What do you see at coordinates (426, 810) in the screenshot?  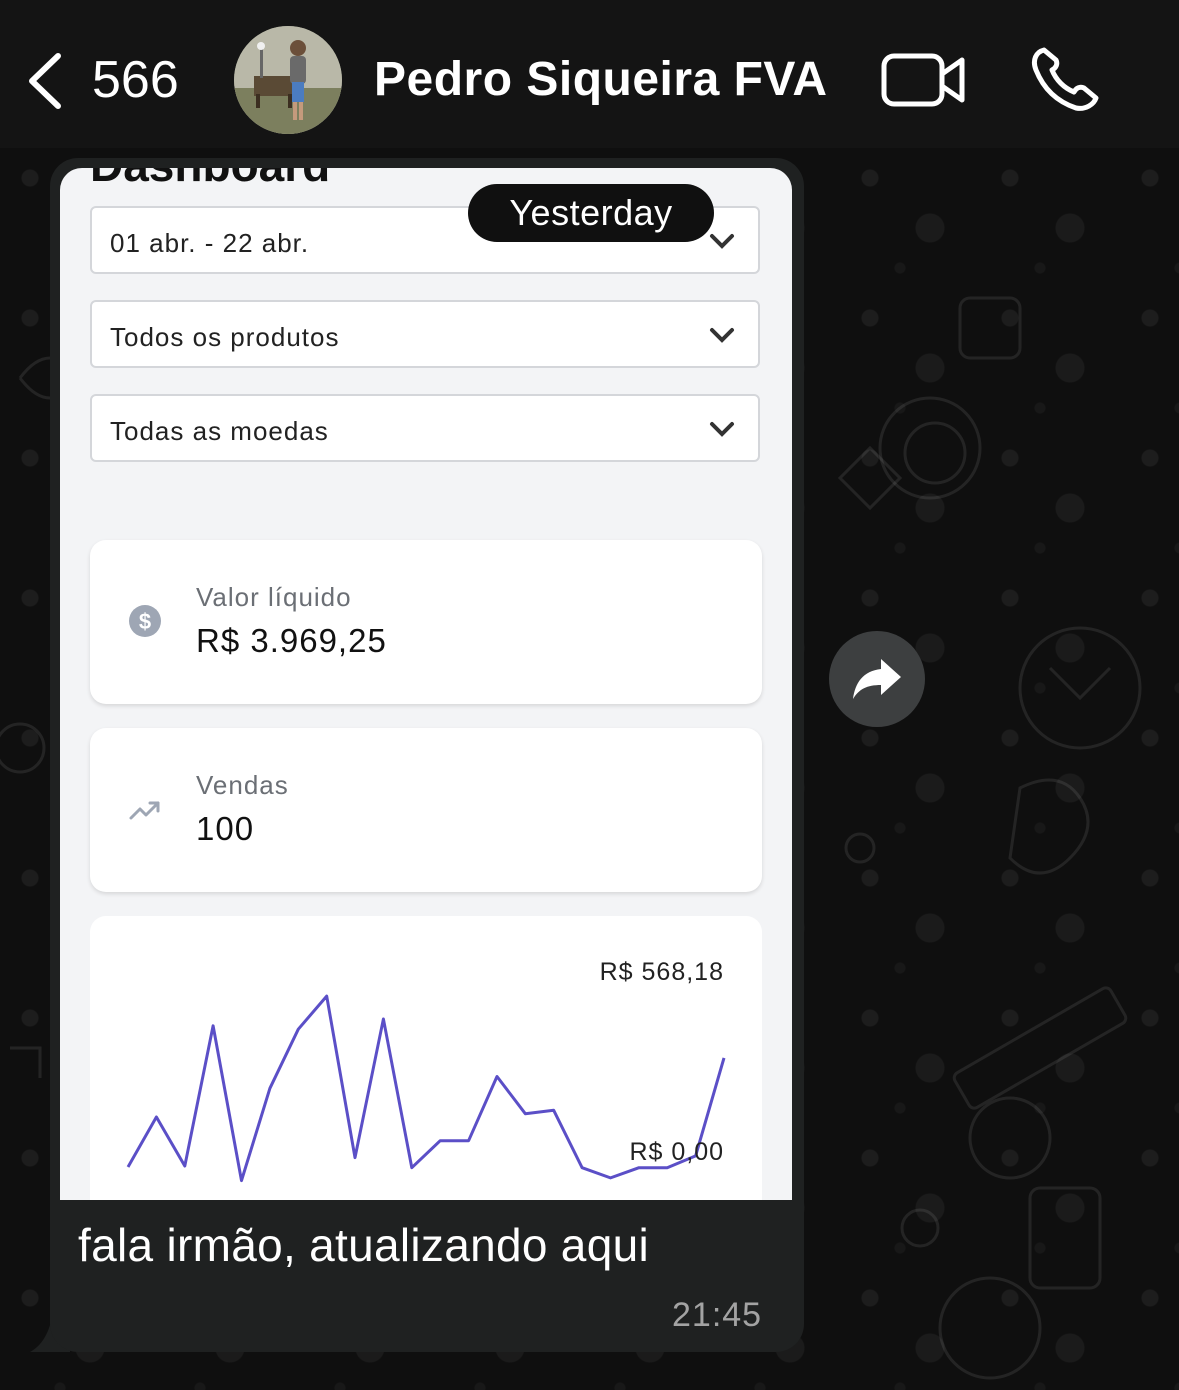 I see `sales-card: Vendas 100` at bounding box center [426, 810].